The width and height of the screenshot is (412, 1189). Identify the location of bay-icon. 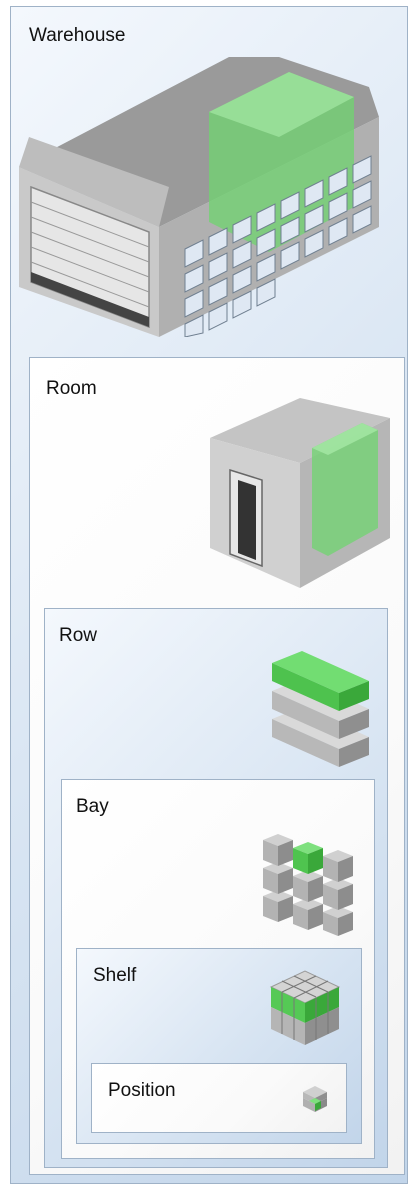
(308, 885).